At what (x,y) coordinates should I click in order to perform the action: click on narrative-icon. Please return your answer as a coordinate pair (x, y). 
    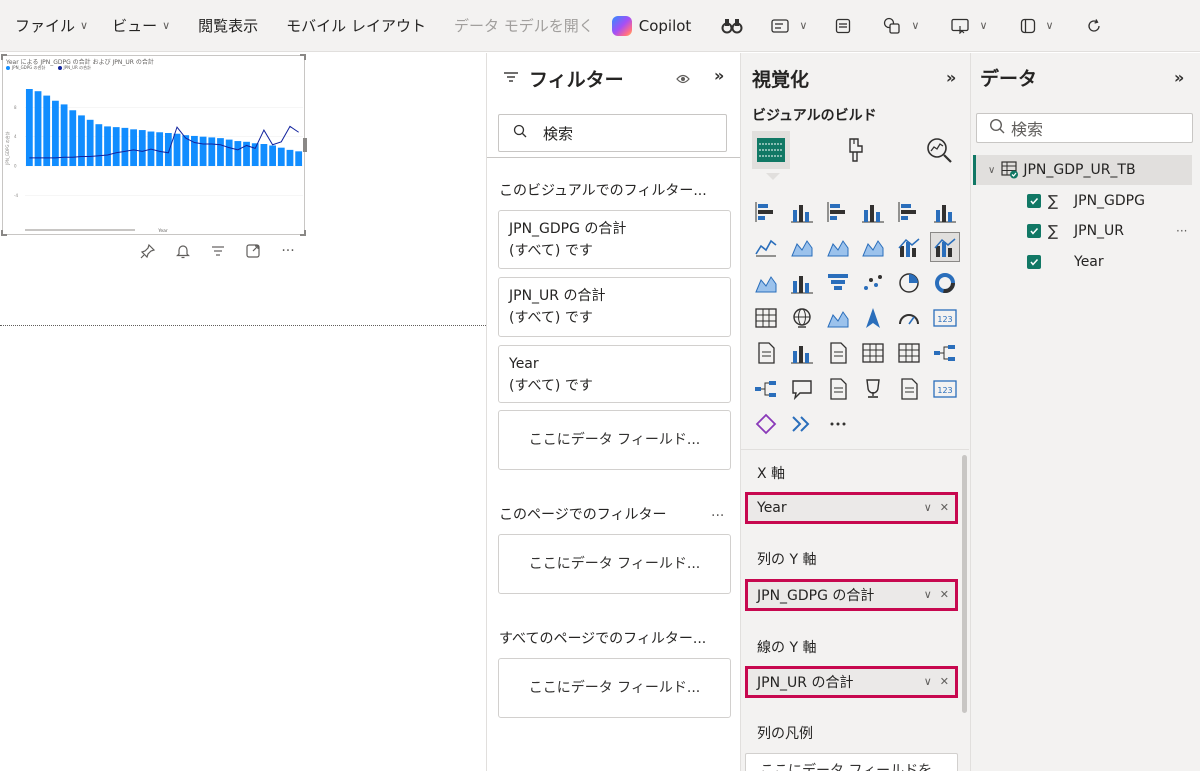
    Looking at the image, I should click on (838, 389).